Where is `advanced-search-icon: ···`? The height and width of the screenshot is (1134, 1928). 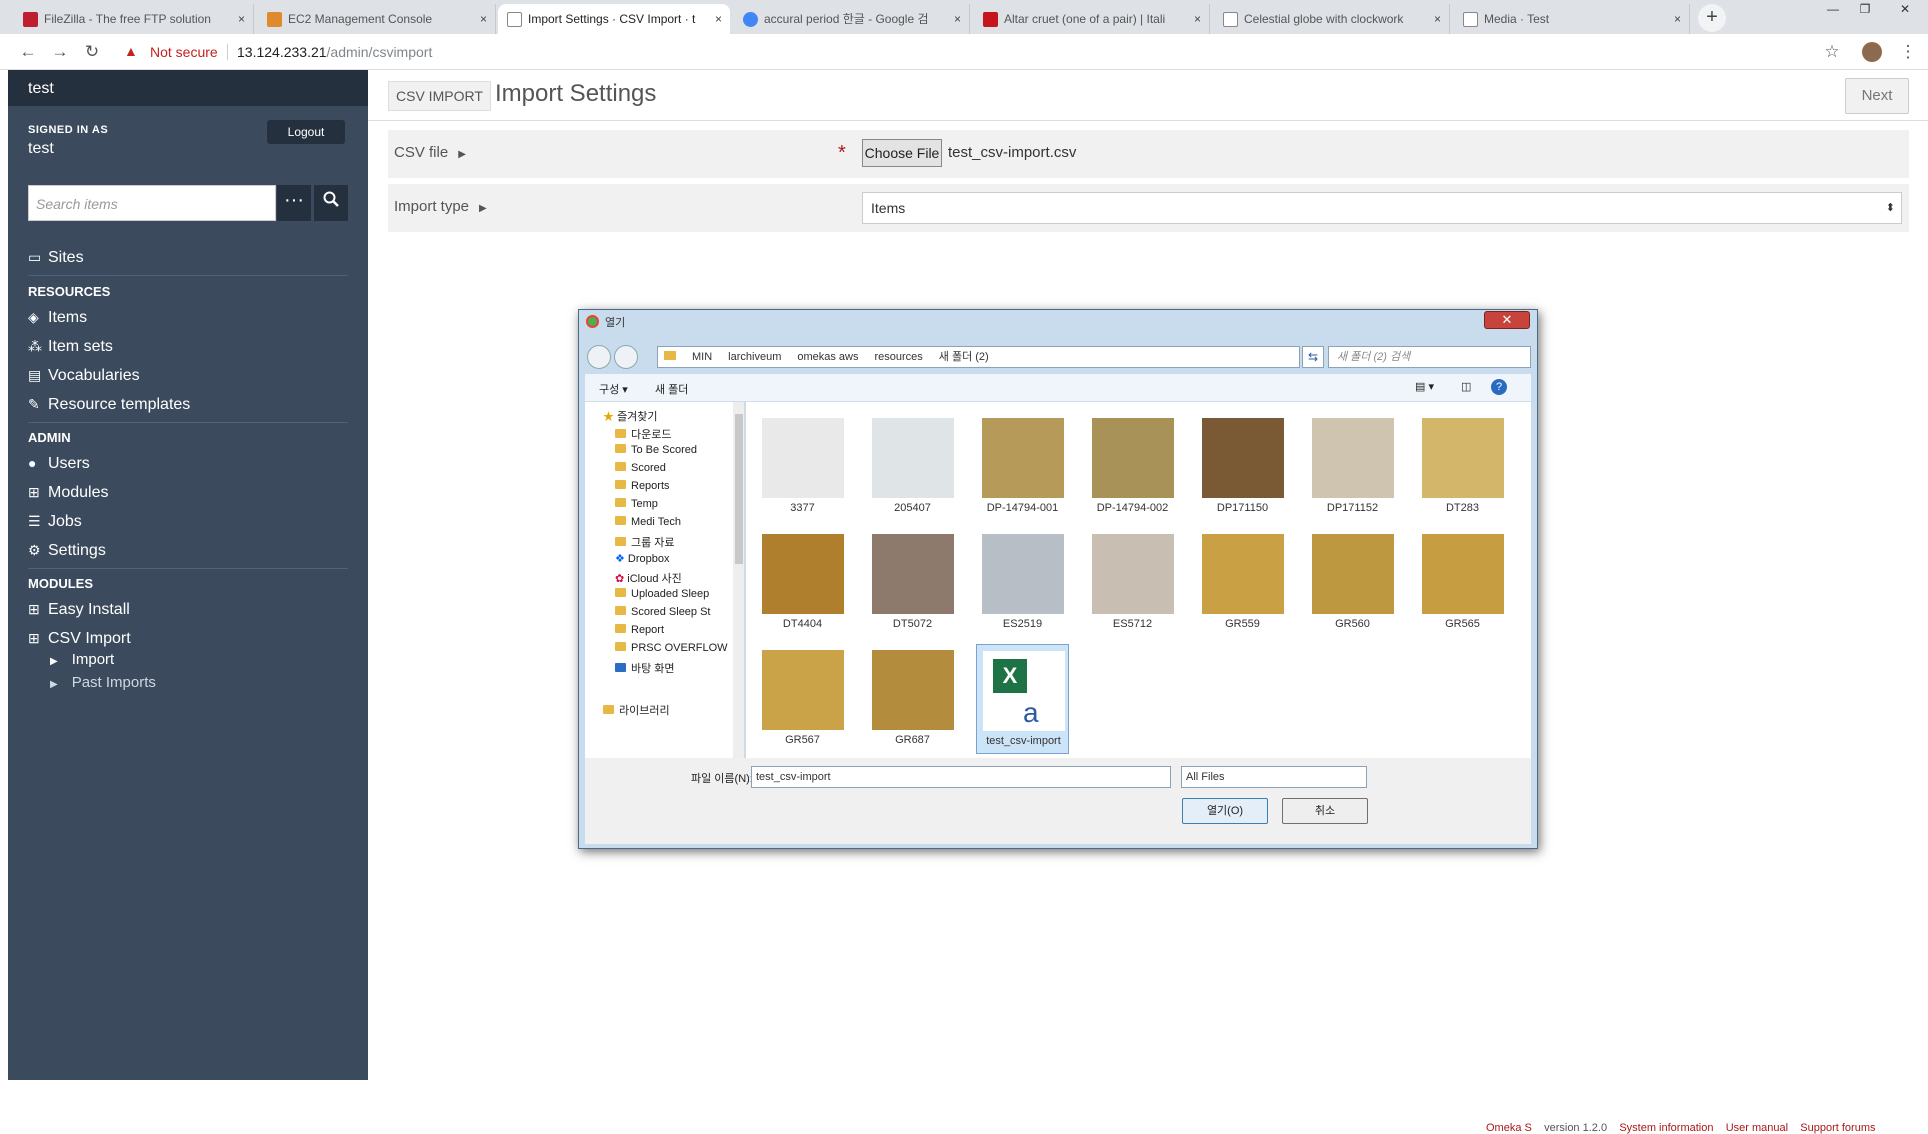
advanced-search-icon: ··· is located at coordinates (294, 203).